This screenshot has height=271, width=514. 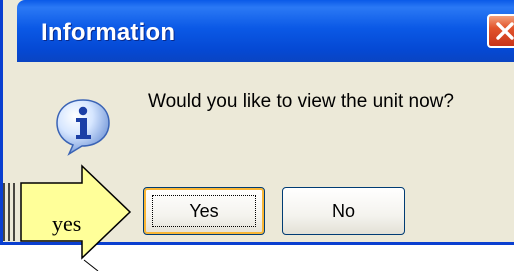 I want to click on dialog-message: Would you like to view the unit now?, so click(x=301, y=101).